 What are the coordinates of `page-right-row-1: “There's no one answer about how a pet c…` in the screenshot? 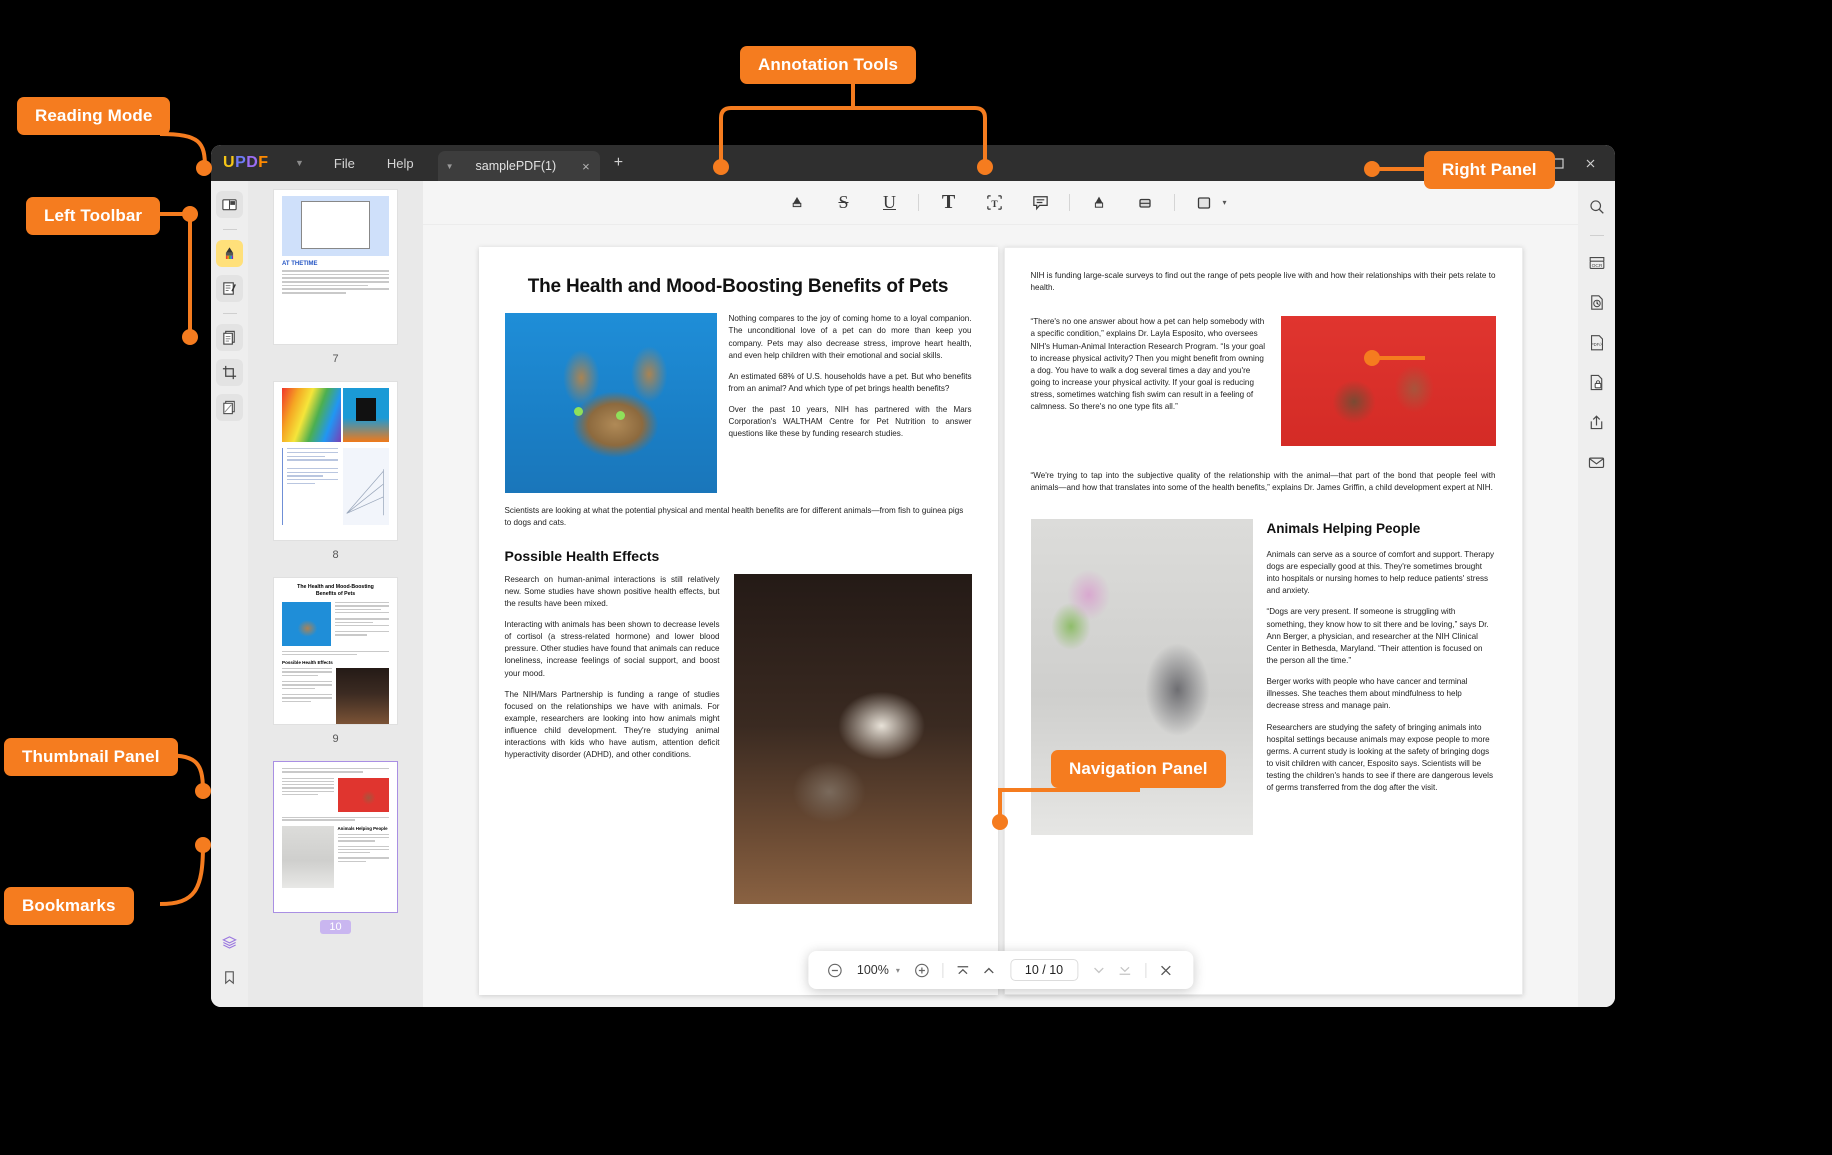 It's located at (1263, 381).